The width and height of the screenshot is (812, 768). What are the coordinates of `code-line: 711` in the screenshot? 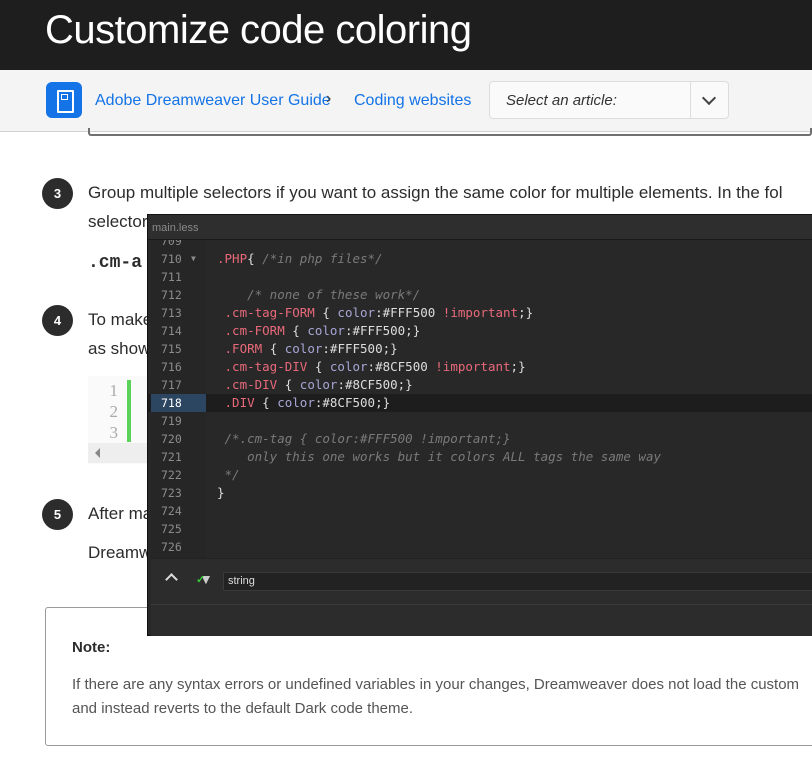 It's located at (480, 277).